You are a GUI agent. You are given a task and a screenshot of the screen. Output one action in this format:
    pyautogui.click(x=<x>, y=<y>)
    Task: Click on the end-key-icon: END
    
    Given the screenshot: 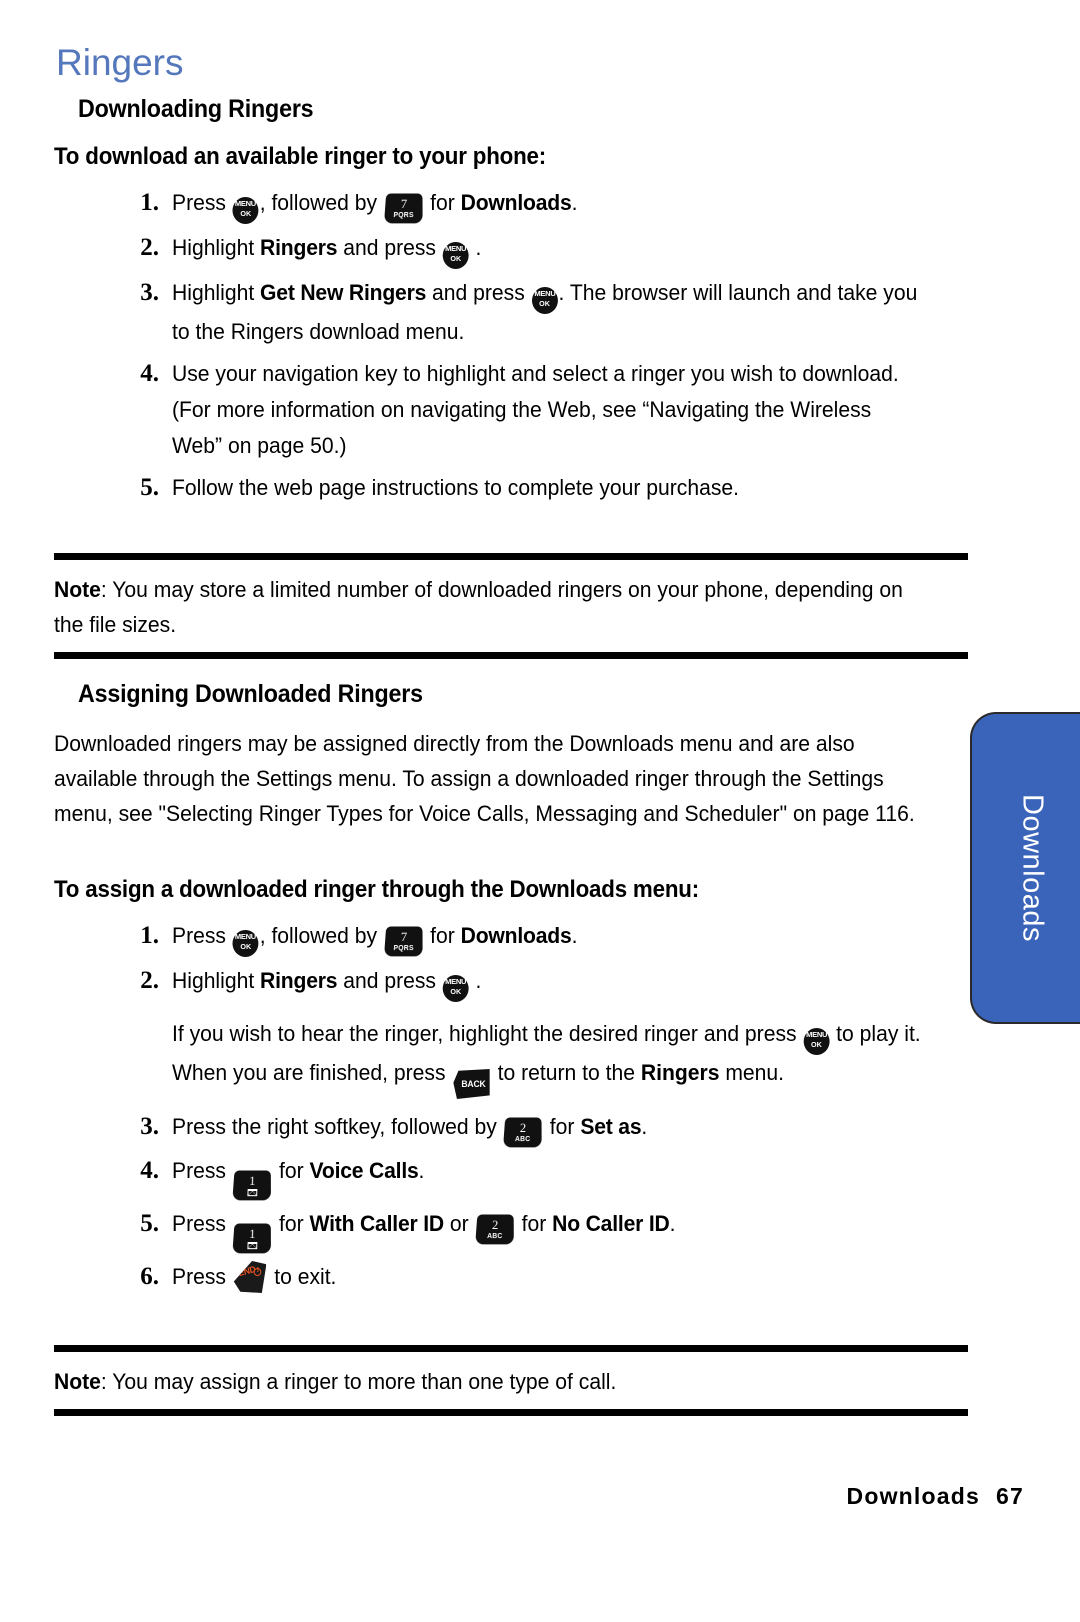 What is the action you would take?
    pyautogui.click(x=250, y=1277)
    